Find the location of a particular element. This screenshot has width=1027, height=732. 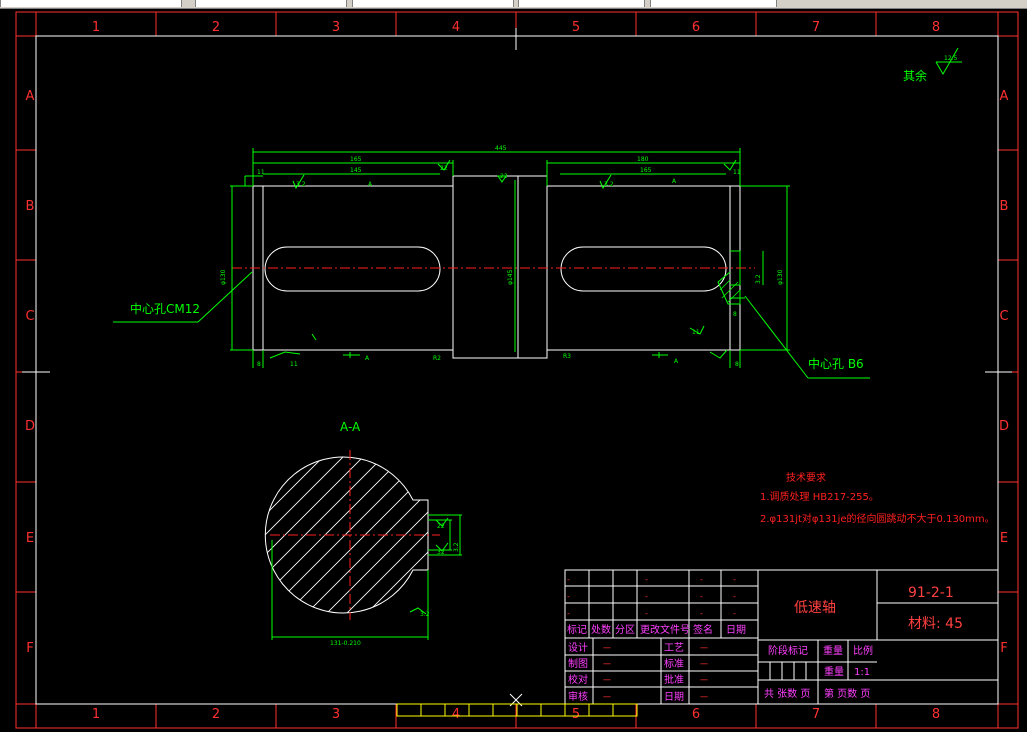

svg-text: 批准 is located at coordinates (674, 679).